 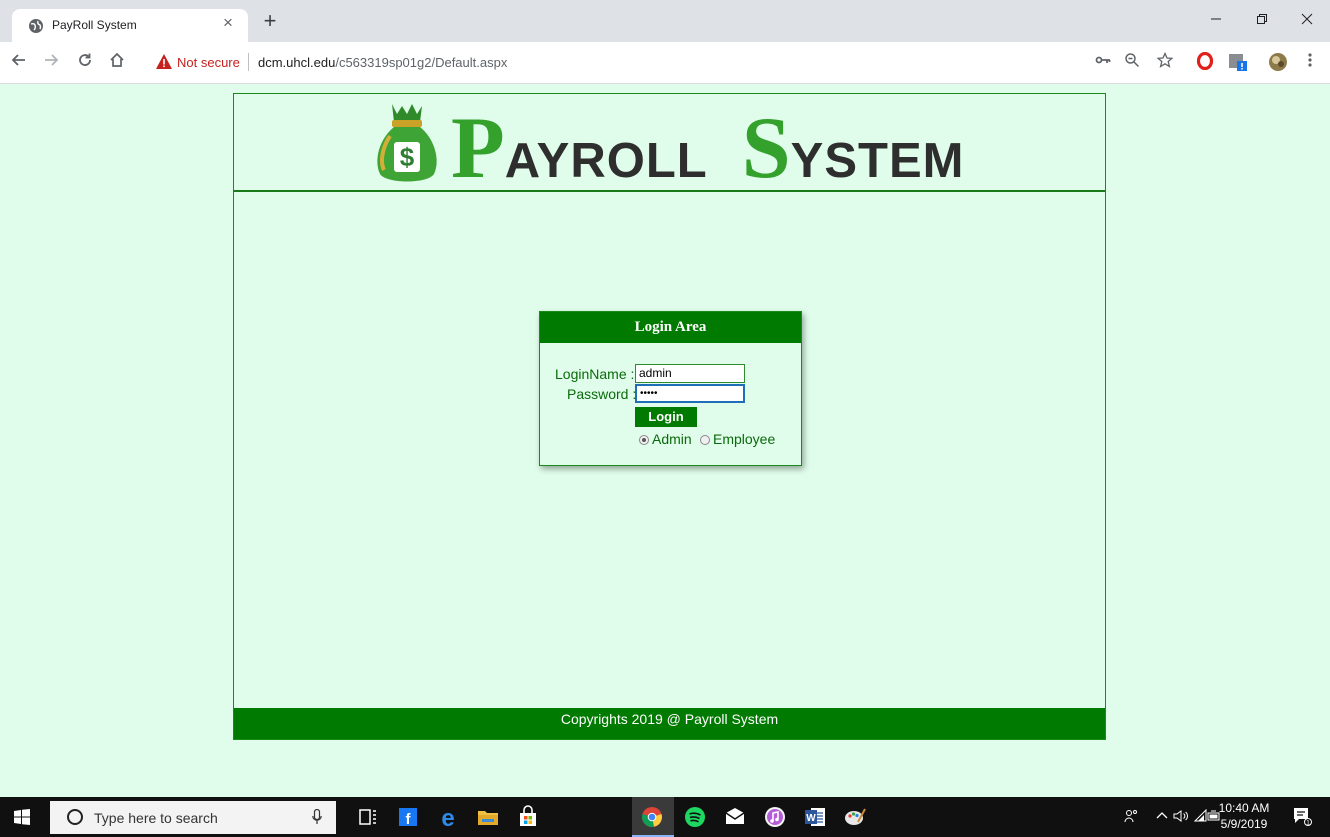 I want to click on profile-avatar-icon, so click(x=1278, y=63).